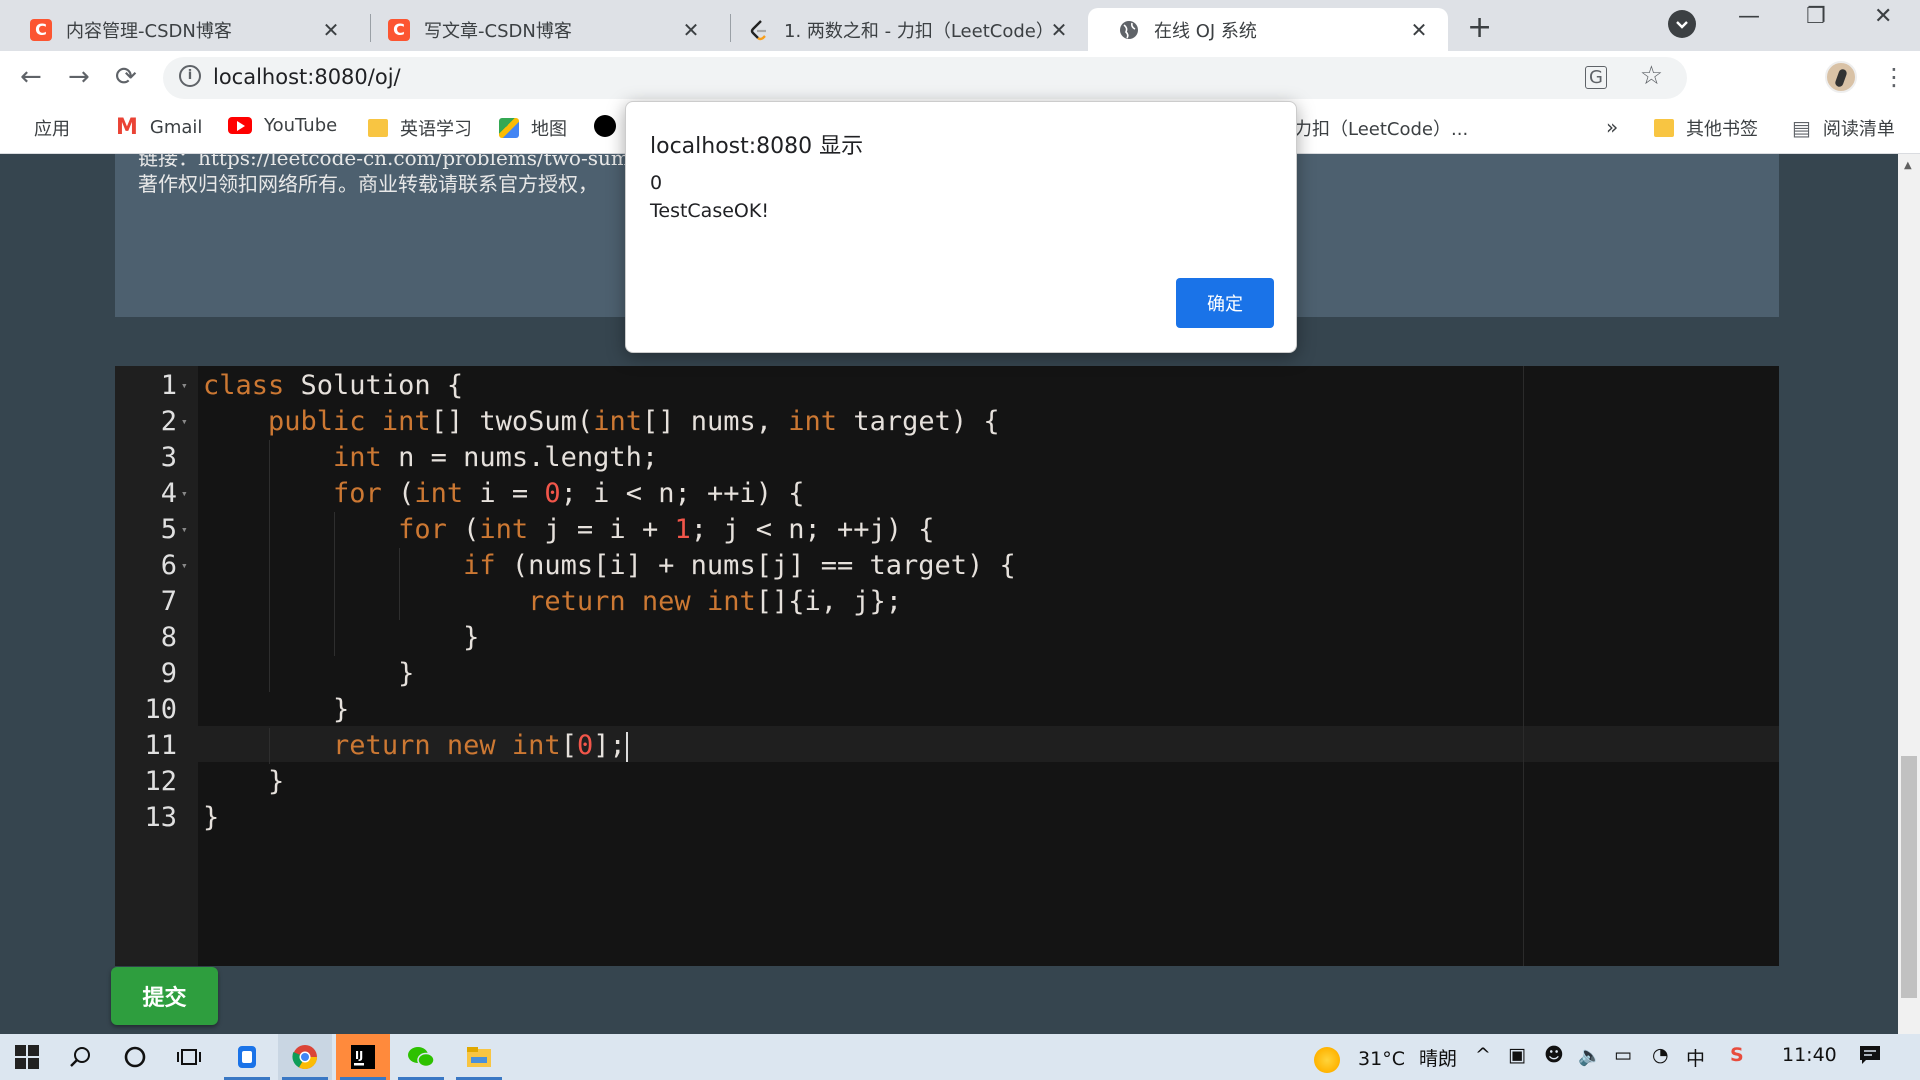  Describe the element at coordinates (421, 1057) in the screenshot. I see `taskbar-app-wechat` at that location.